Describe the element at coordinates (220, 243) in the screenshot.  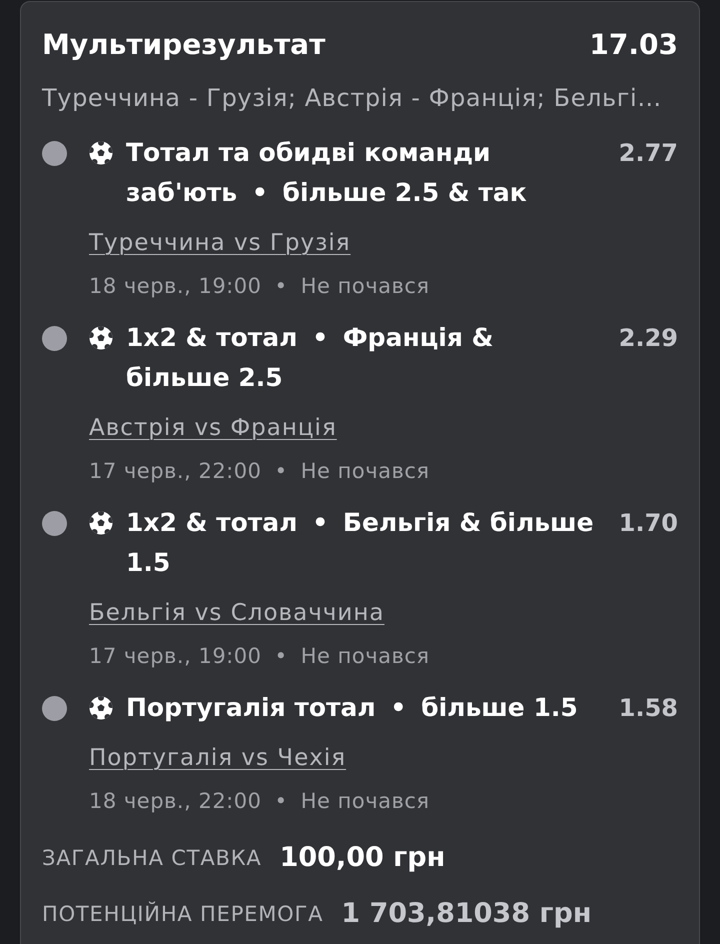
I see `match-link: Туреччина vs Грузія` at that location.